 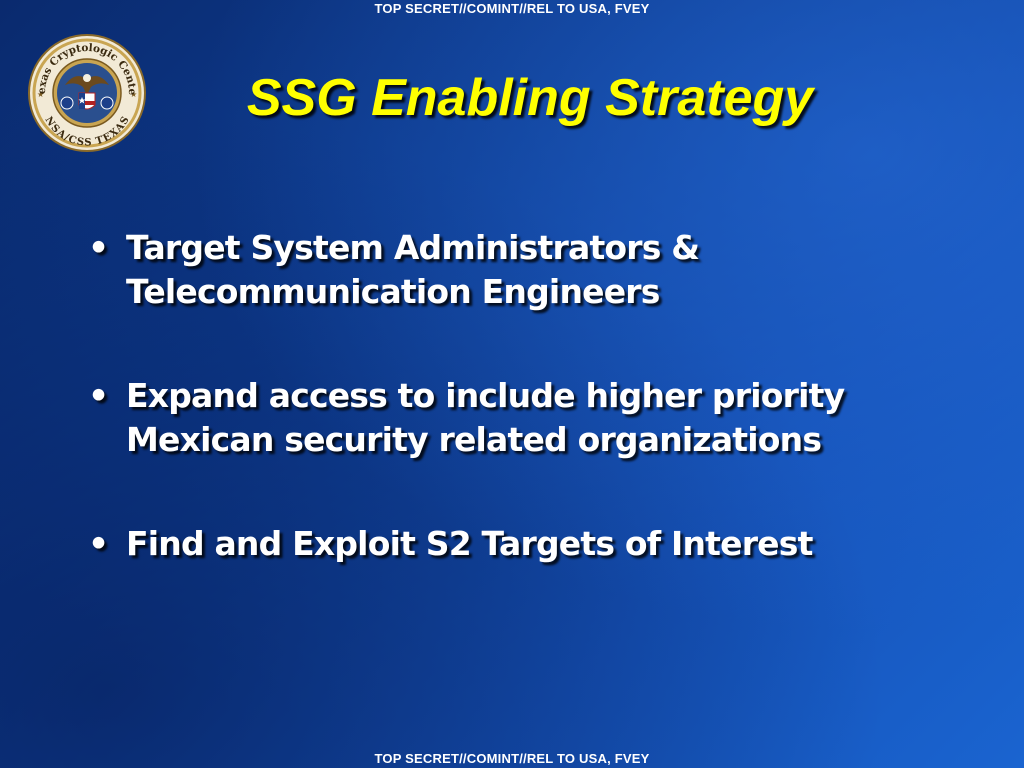 I want to click on classification-banner-top: TOP SECRET//COMINT//REL TO USA, FVEY, so click(x=512, y=8).